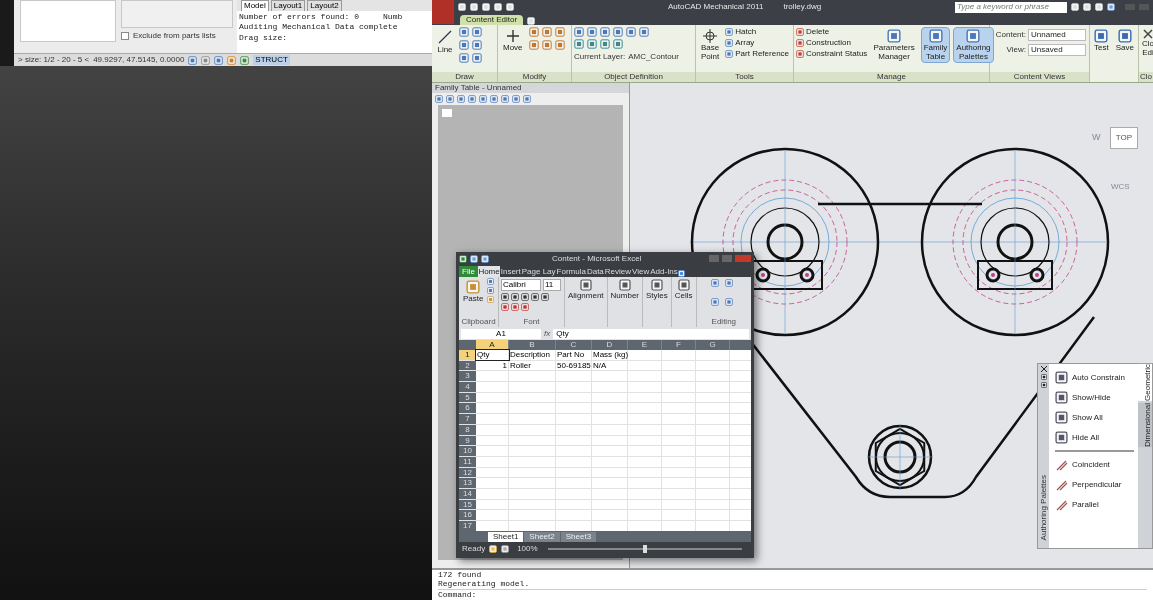  Describe the element at coordinates (319, 27) in the screenshot. I see `command-history-line: Auditing Mechanical Data complete` at that location.